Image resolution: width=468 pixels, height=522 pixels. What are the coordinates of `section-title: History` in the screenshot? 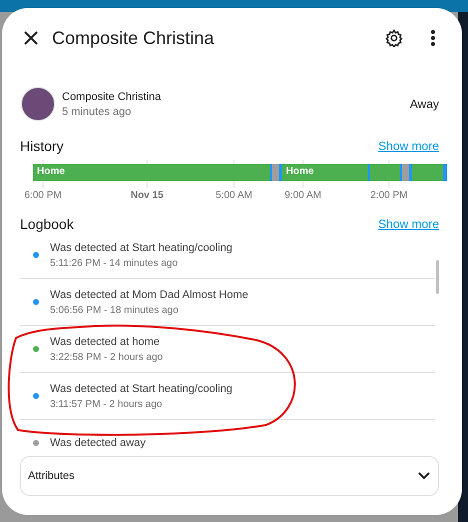 It's located at (42, 146).